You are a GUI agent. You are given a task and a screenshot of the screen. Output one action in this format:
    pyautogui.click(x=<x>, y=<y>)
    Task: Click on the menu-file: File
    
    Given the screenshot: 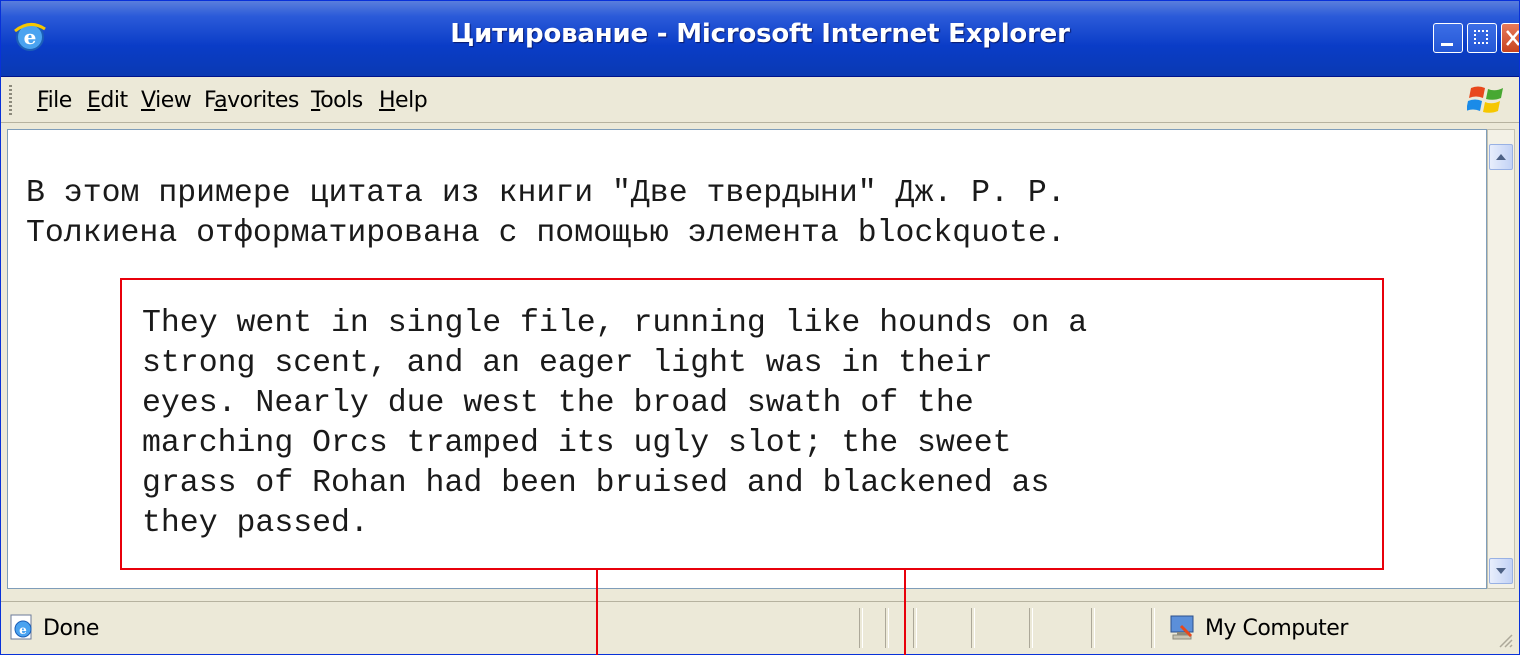 What is the action you would take?
    pyautogui.click(x=54, y=100)
    